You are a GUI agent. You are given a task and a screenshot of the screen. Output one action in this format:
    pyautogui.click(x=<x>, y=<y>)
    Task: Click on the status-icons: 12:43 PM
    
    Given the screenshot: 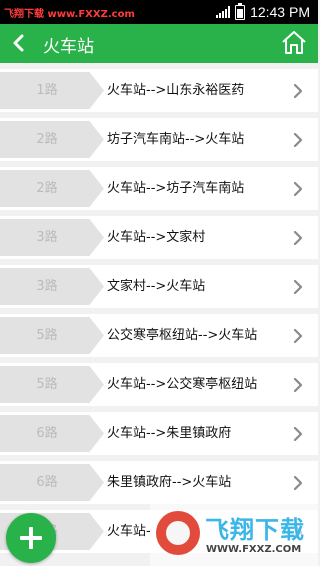 What is the action you would take?
    pyautogui.click(x=263, y=11)
    